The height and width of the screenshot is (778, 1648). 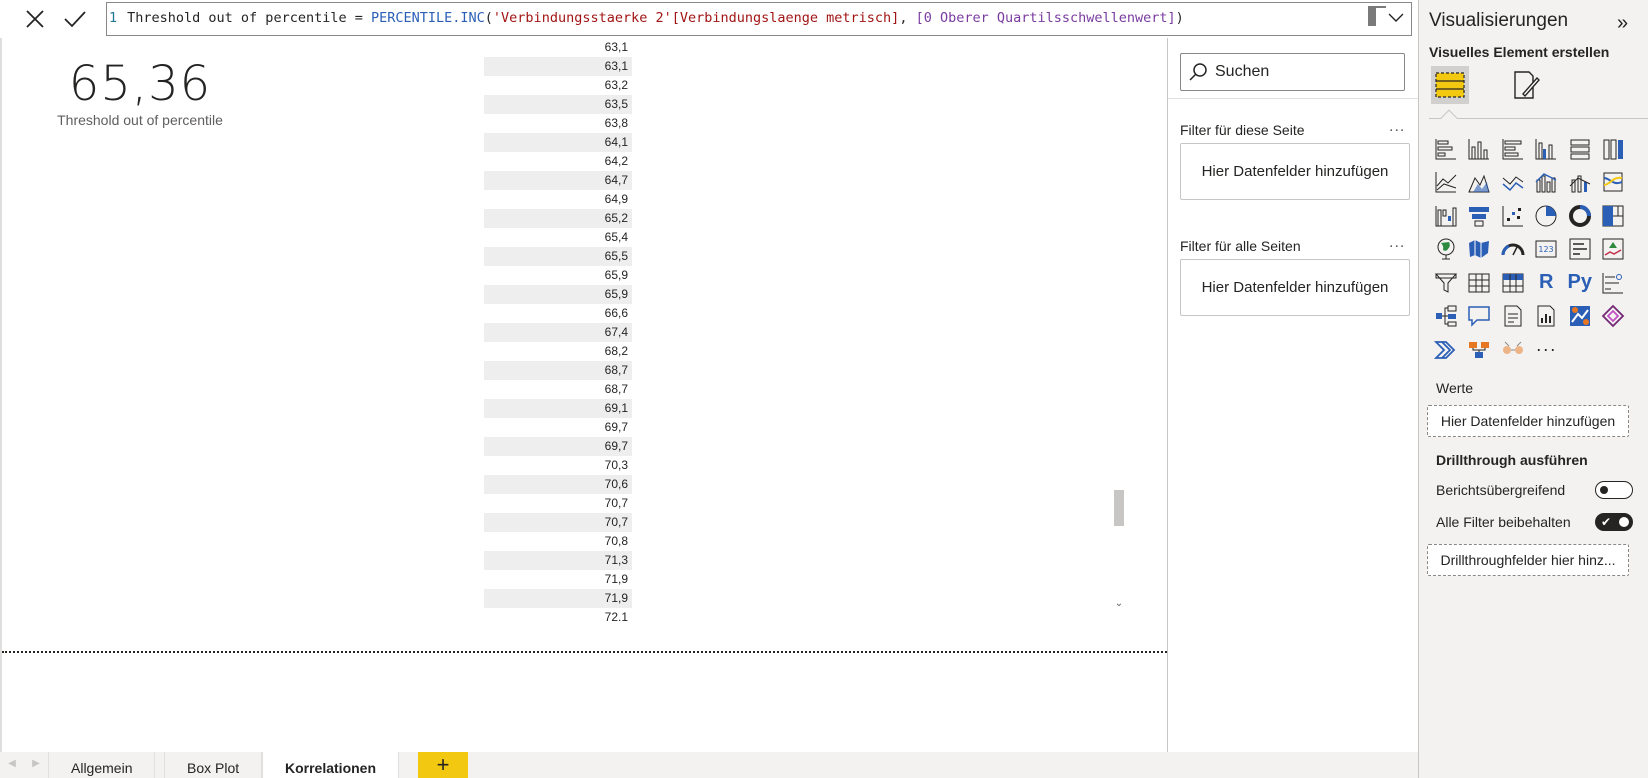 What do you see at coordinates (1480, 216) in the screenshot?
I see `funnel-chart-icon` at bounding box center [1480, 216].